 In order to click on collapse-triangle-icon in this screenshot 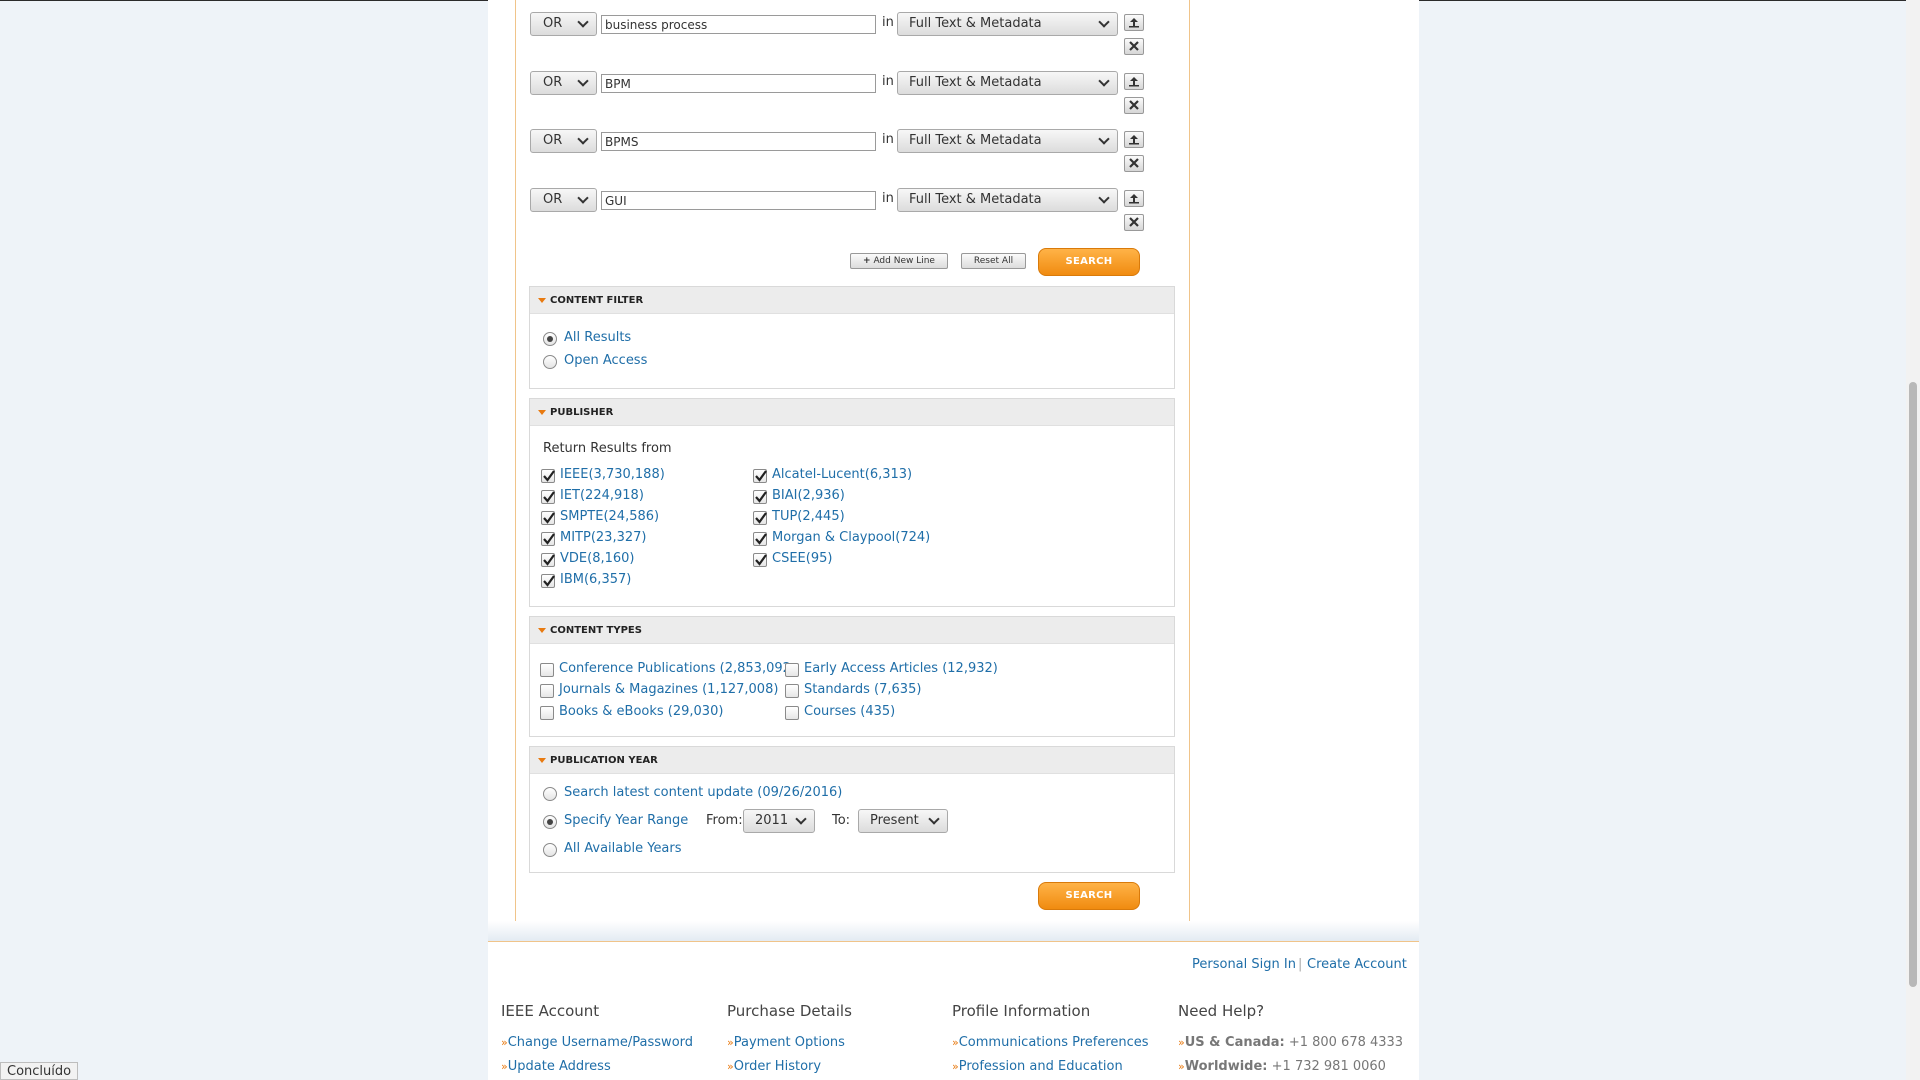, I will do `click(542, 300)`.